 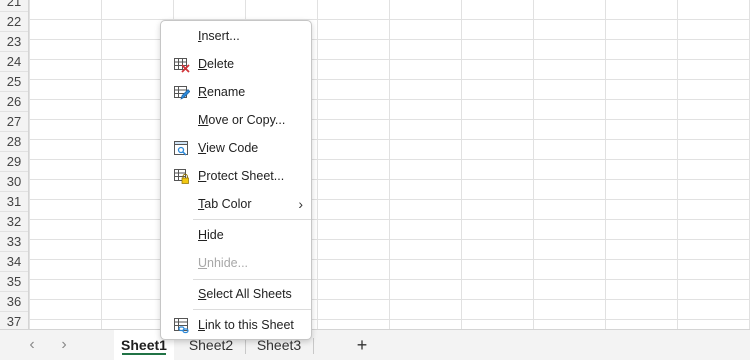 I want to click on menu-item-rename: Rename, so click(x=236, y=92).